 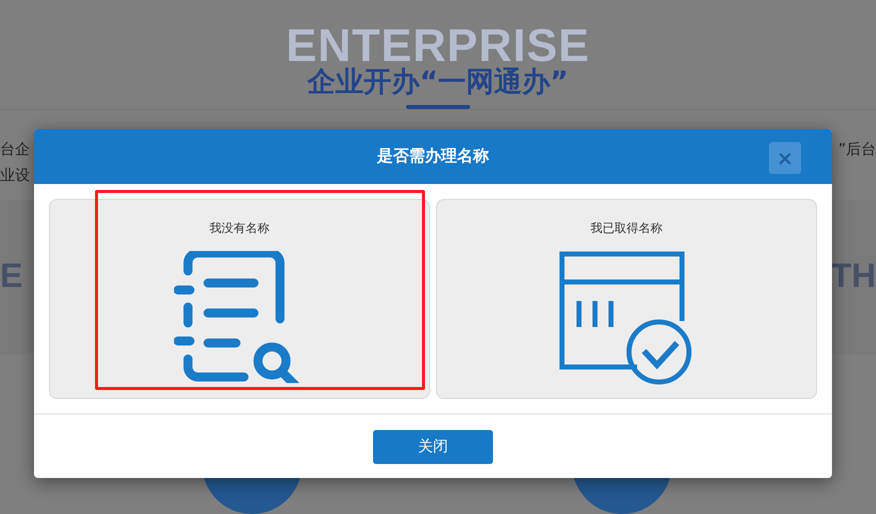 What do you see at coordinates (438, 82) in the screenshot?
I see `page-title: 企业开办“一网通办”` at bounding box center [438, 82].